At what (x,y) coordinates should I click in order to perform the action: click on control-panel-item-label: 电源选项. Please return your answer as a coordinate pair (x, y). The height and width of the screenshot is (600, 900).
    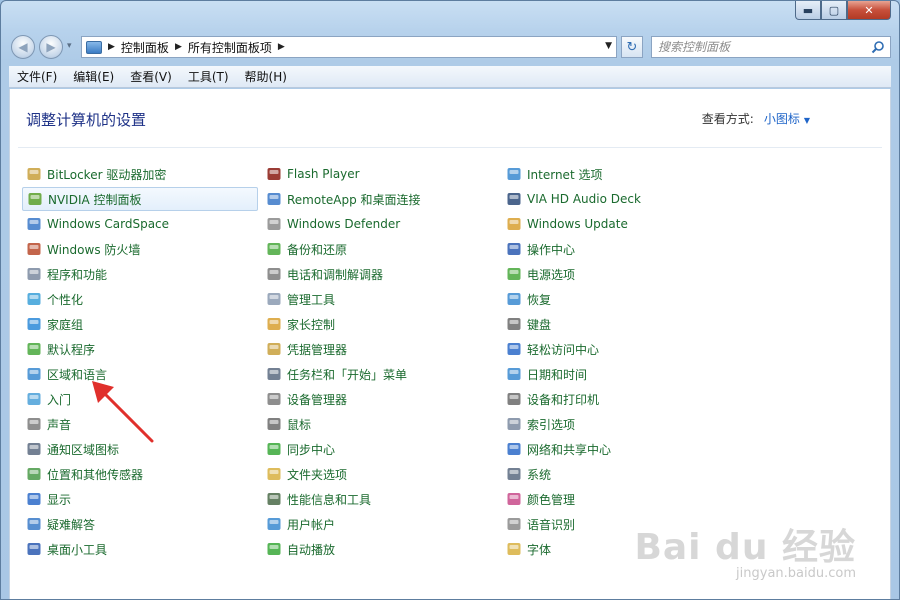
    Looking at the image, I should click on (551, 274).